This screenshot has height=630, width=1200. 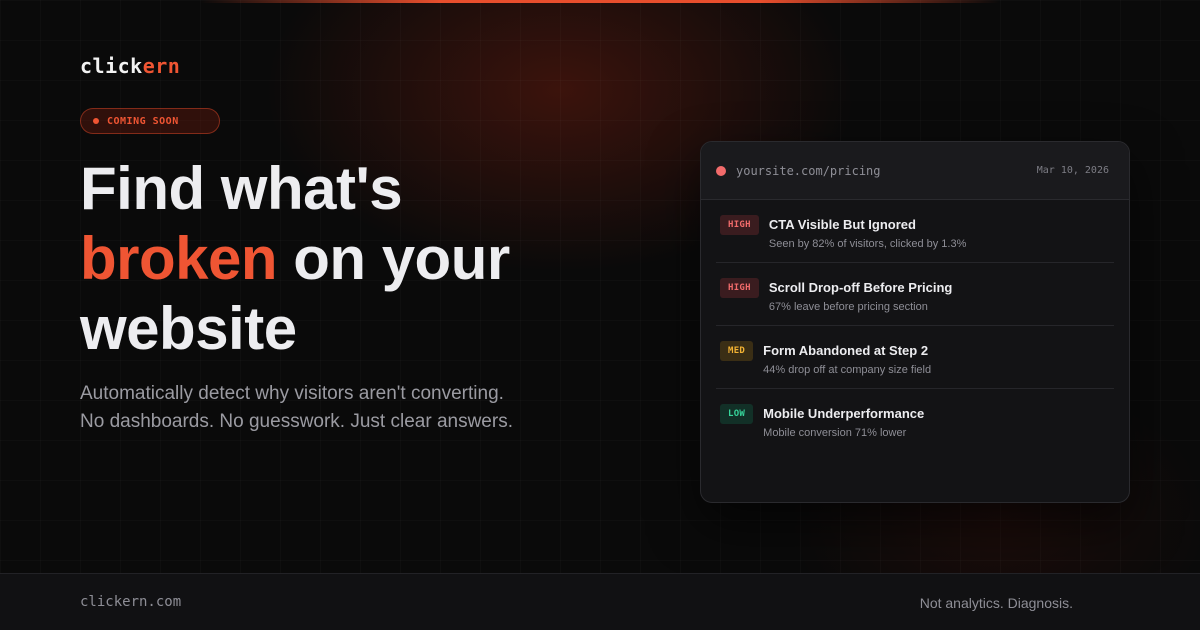 What do you see at coordinates (96, 121) in the screenshot?
I see `badge-dot-icon` at bounding box center [96, 121].